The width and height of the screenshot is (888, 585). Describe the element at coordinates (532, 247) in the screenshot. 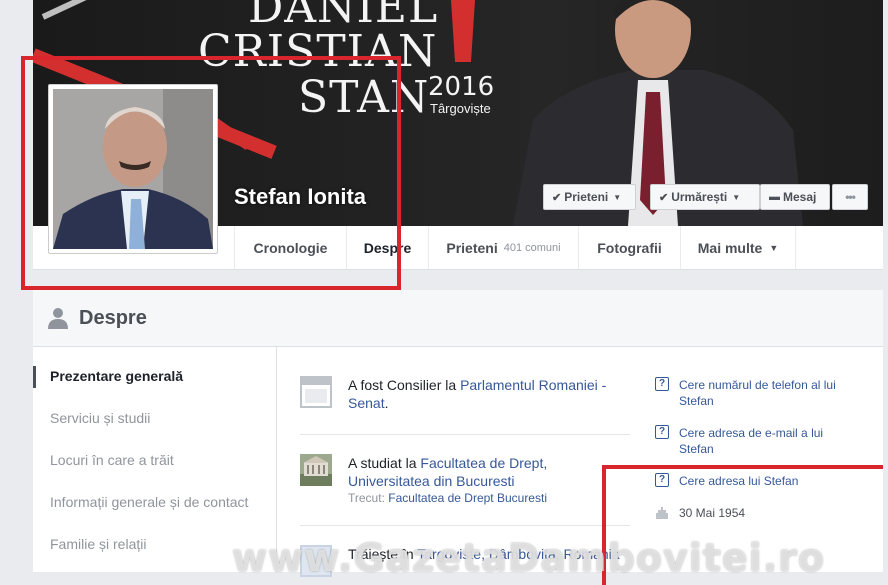

I see `tab-friends-count: 401 comuni` at that location.